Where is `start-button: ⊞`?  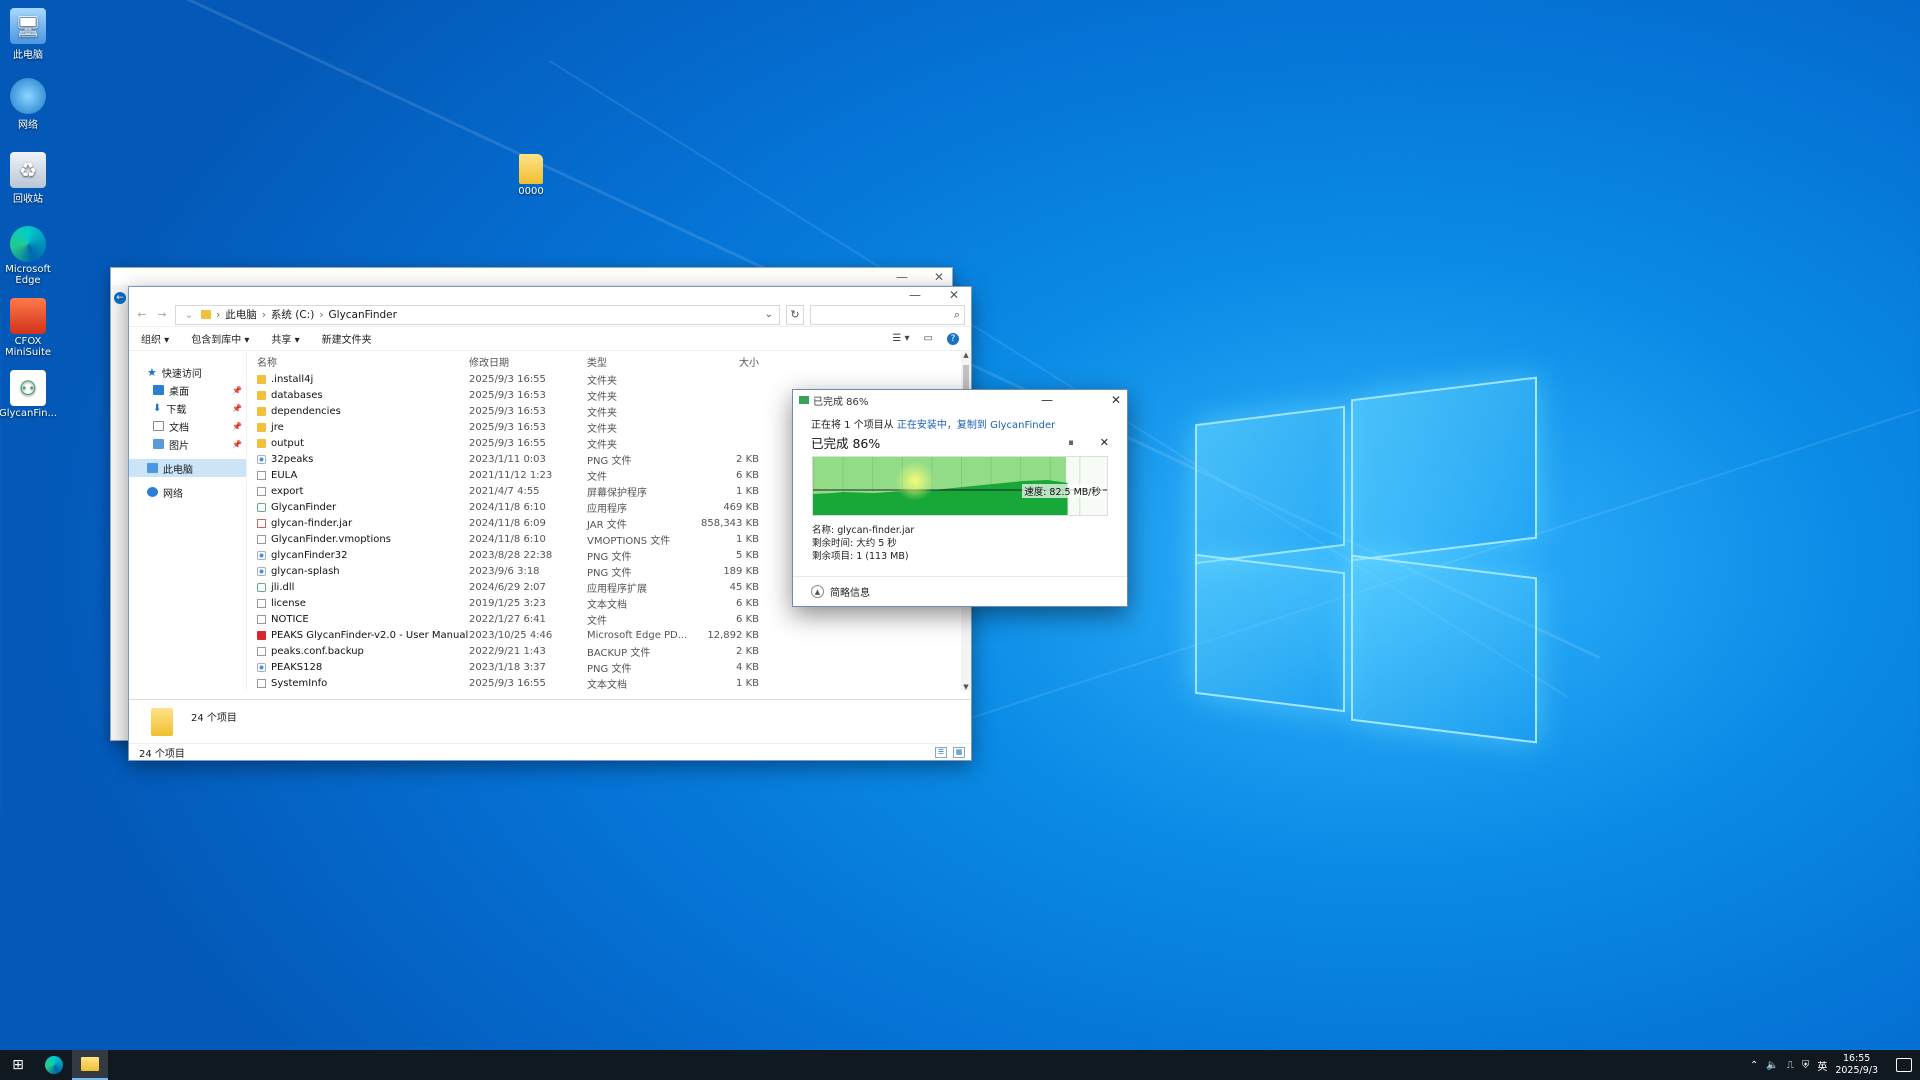 start-button: ⊞ is located at coordinates (18, 1065).